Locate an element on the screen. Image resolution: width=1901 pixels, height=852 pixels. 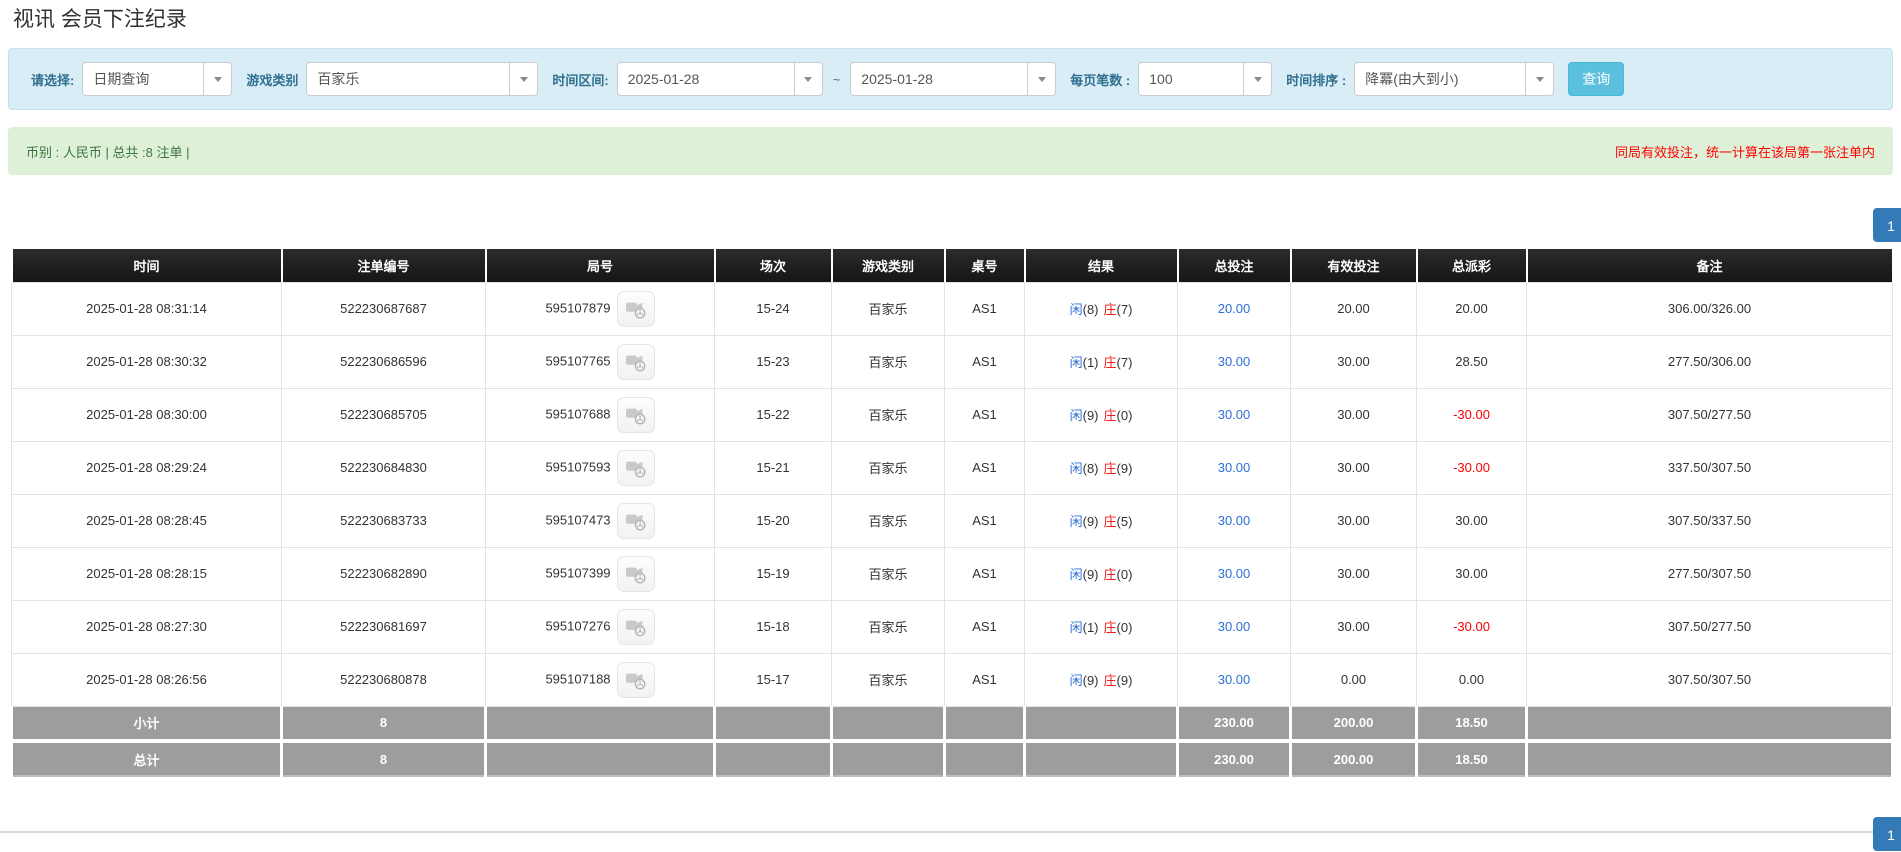
payout: -30.00 is located at coordinates (1471, 414).